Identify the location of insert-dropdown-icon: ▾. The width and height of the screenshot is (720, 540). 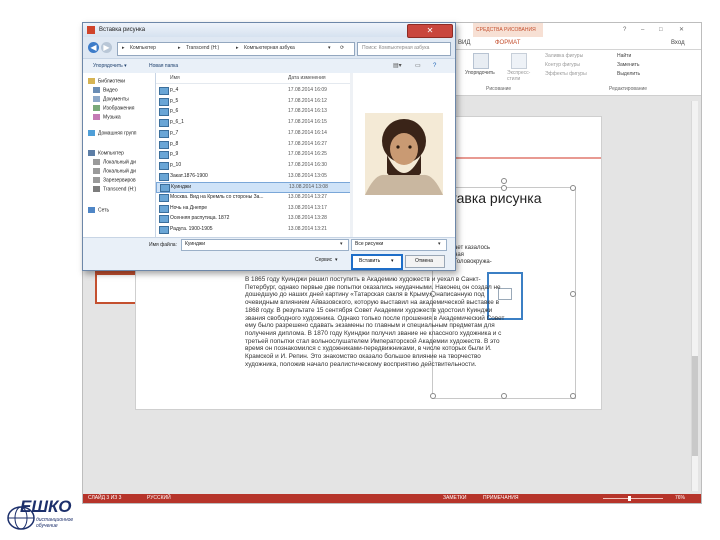
(392, 261).